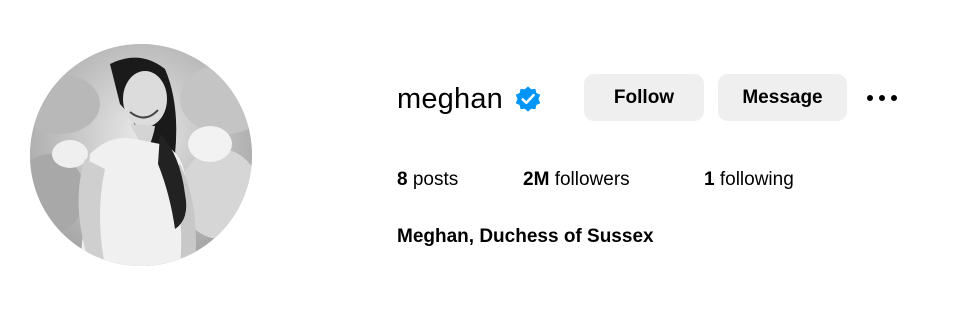 Image resolution: width=980 pixels, height=331 pixels. I want to click on stat-followers: 2M followers, so click(576, 180).